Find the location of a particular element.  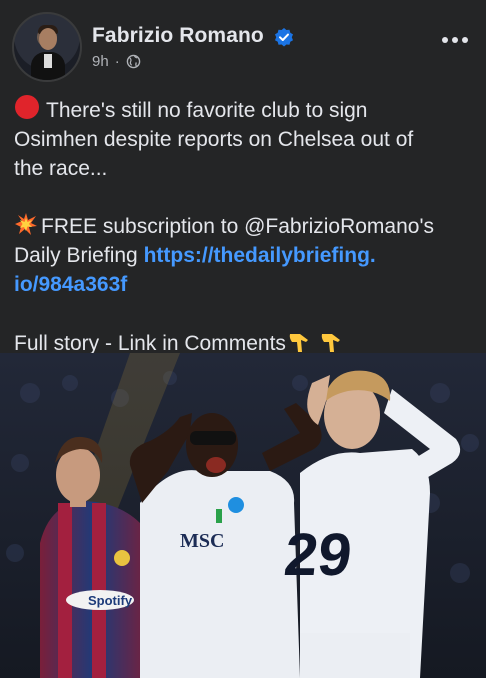

jersey-number: 29 is located at coordinates (318, 554).